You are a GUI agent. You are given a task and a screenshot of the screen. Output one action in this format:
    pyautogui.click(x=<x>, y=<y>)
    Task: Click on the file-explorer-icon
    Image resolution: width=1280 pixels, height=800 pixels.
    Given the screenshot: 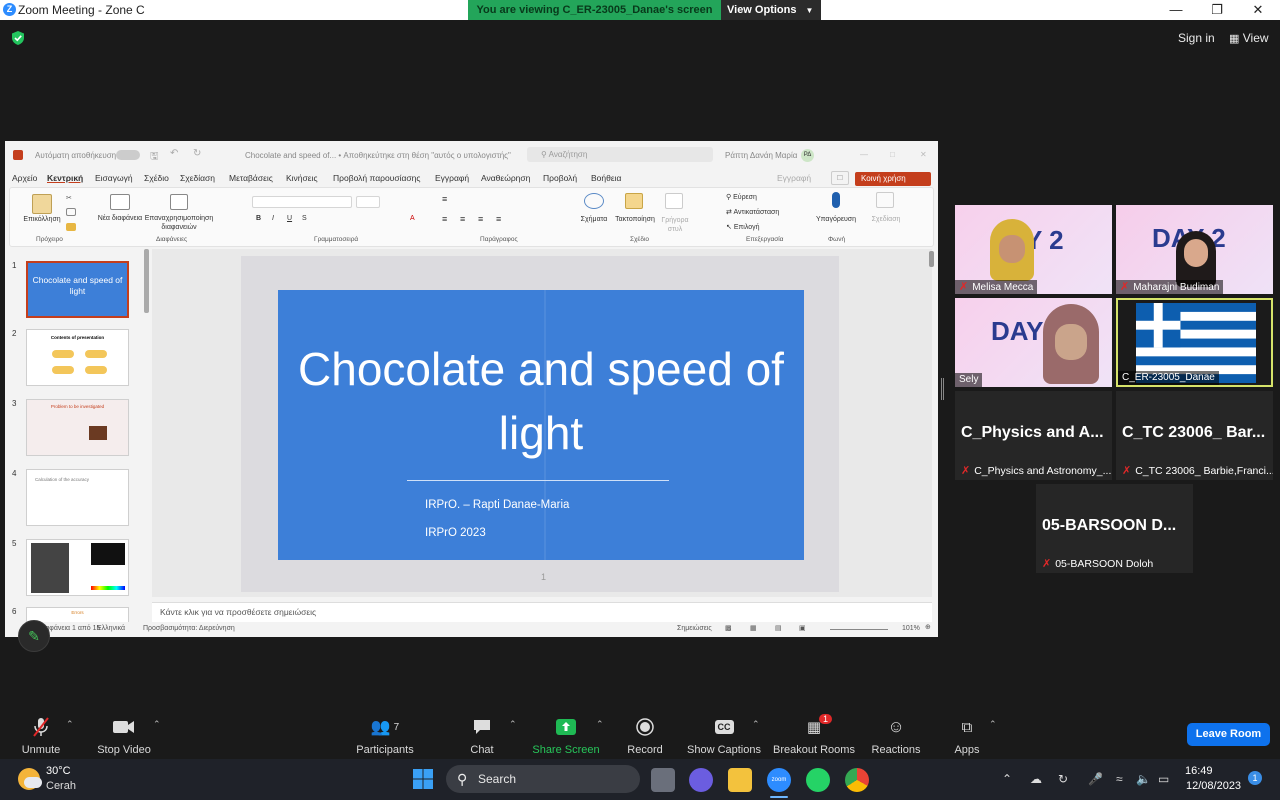 What is the action you would take?
    pyautogui.click(x=740, y=780)
    